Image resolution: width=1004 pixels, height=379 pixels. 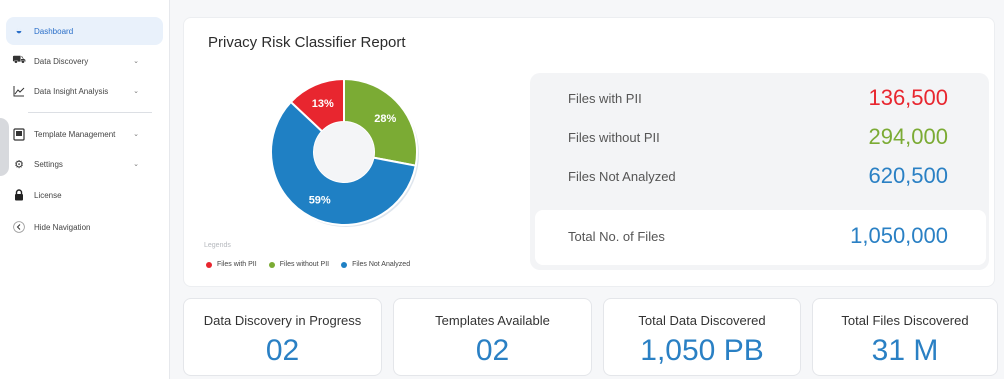 I want to click on gear-icon: ⚙, so click(x=19, y=164).